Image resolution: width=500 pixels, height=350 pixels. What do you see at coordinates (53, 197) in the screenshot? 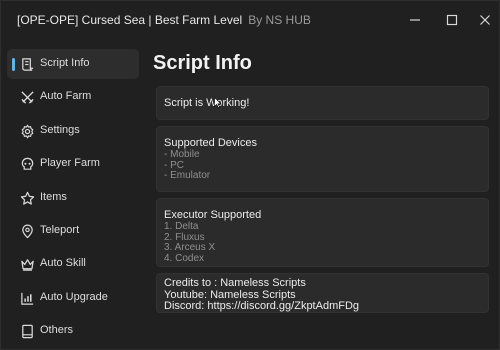
I see `sidebar-item-label: Items` at bounding box center [53, 197].